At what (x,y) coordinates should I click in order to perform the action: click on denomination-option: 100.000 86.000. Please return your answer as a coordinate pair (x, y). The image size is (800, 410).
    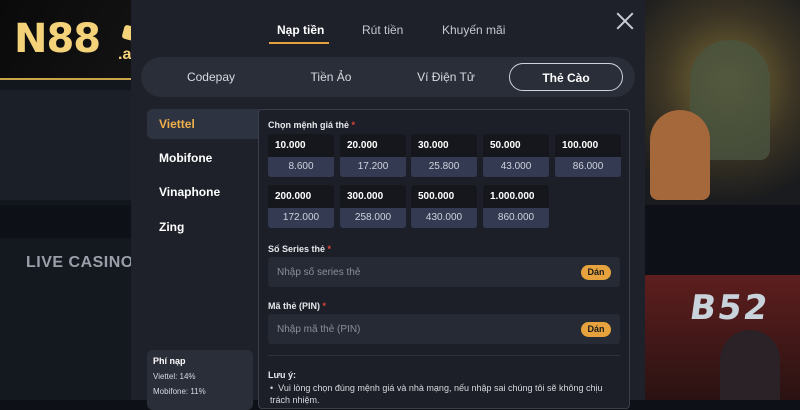
    Looking at the image, I should click on (588, 156).